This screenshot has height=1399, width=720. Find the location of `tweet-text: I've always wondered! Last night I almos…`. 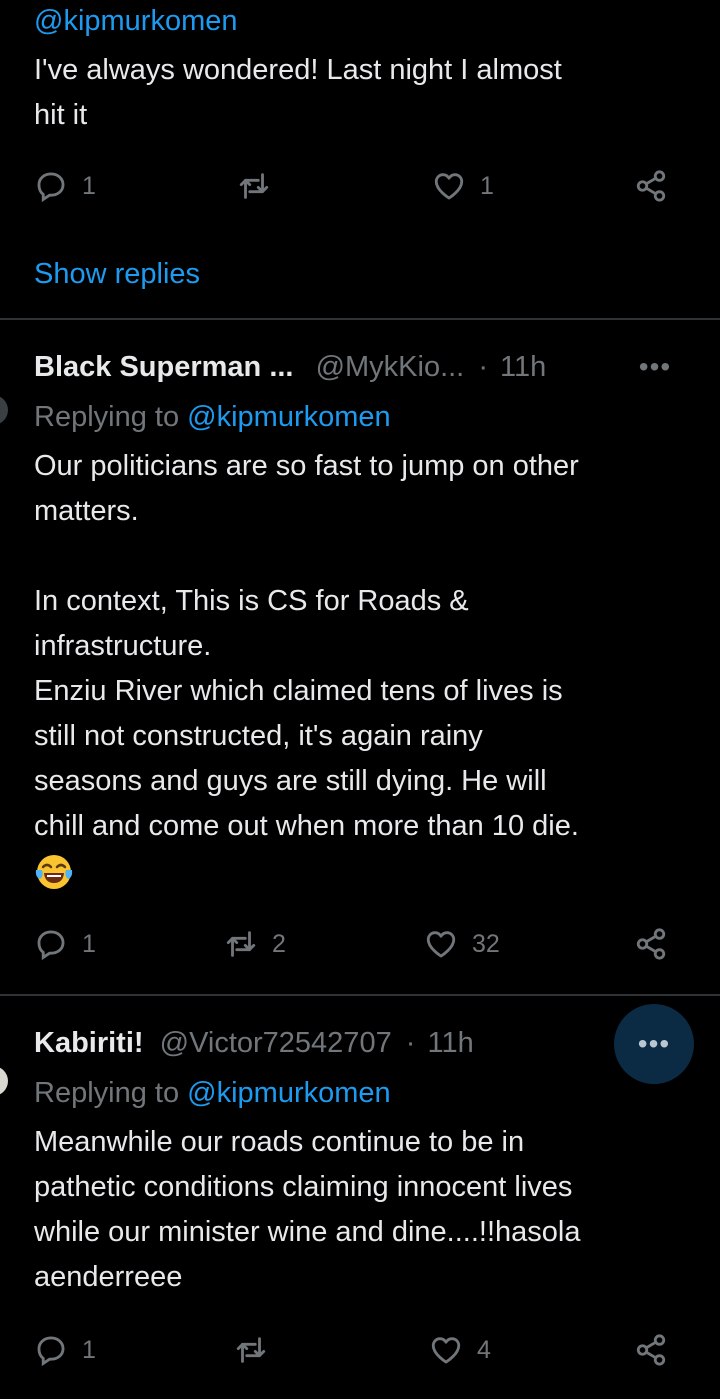

tweet-text: I've always wondered! Last night I almos… is located at coordinates (298, 92).